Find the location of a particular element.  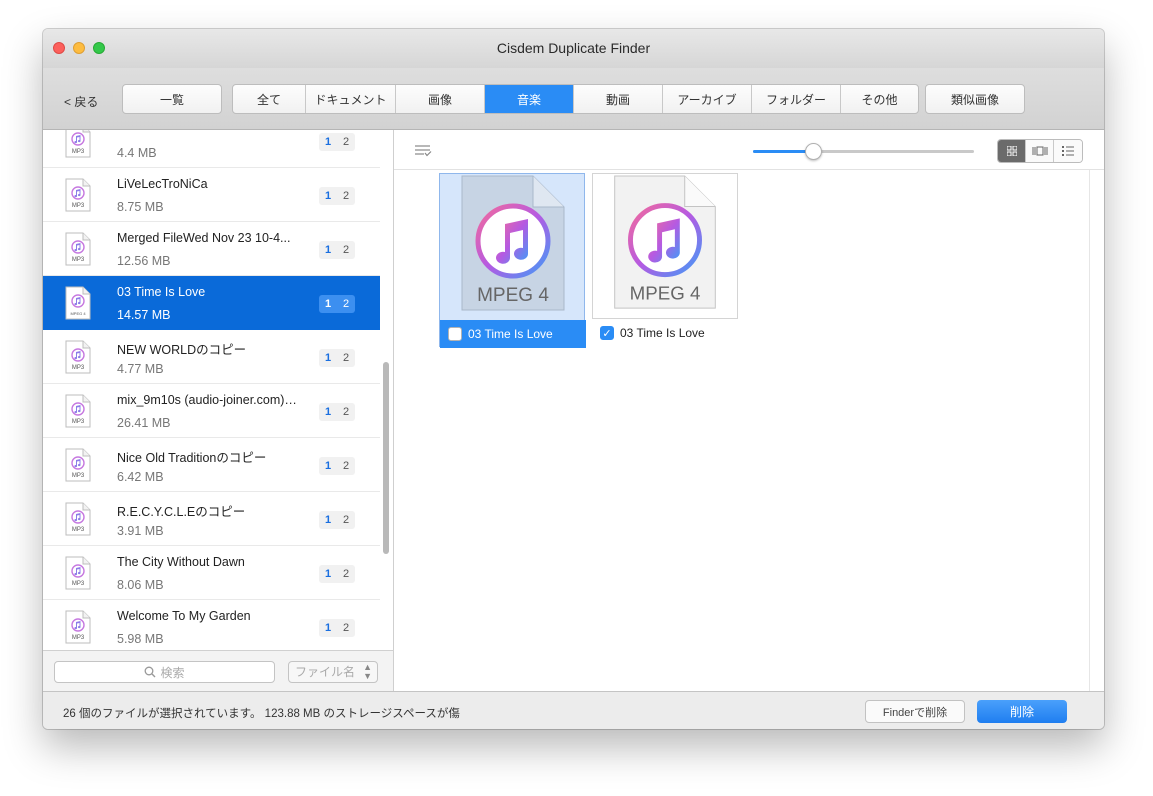

grid-view-icon is located at coordinates (1012, 151).